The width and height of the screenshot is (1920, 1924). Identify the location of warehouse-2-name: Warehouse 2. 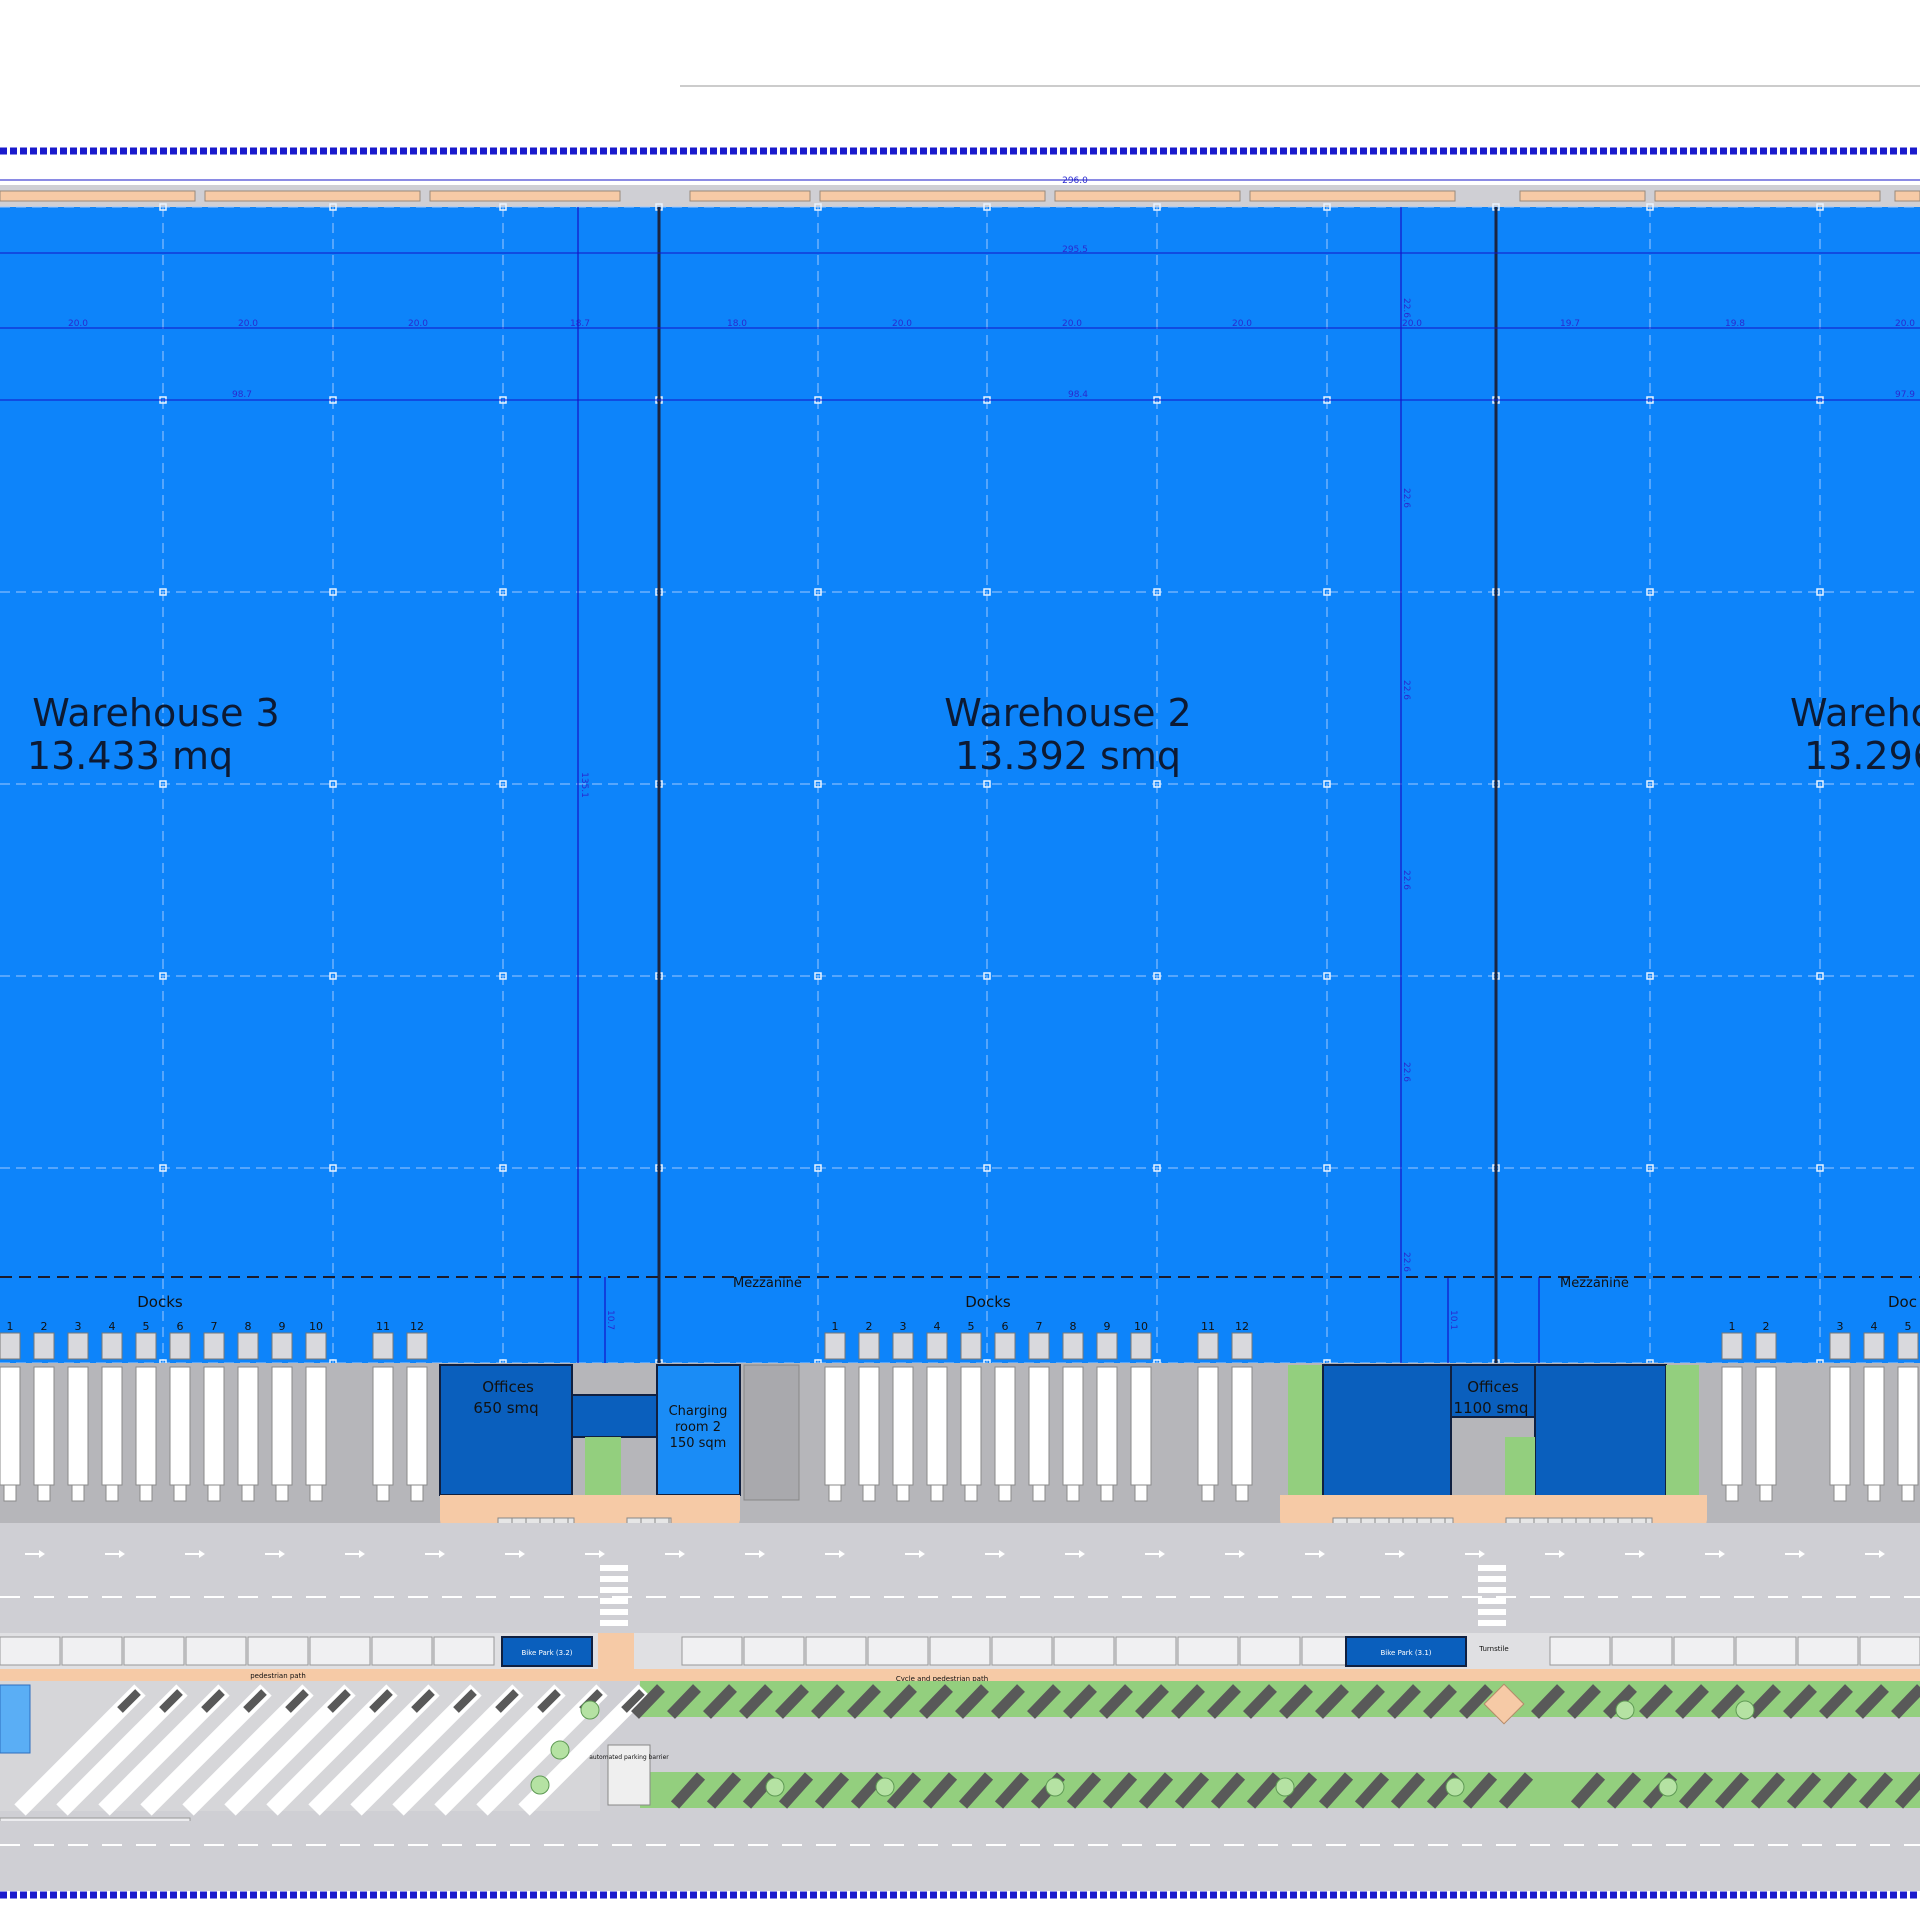
(1067, 713).